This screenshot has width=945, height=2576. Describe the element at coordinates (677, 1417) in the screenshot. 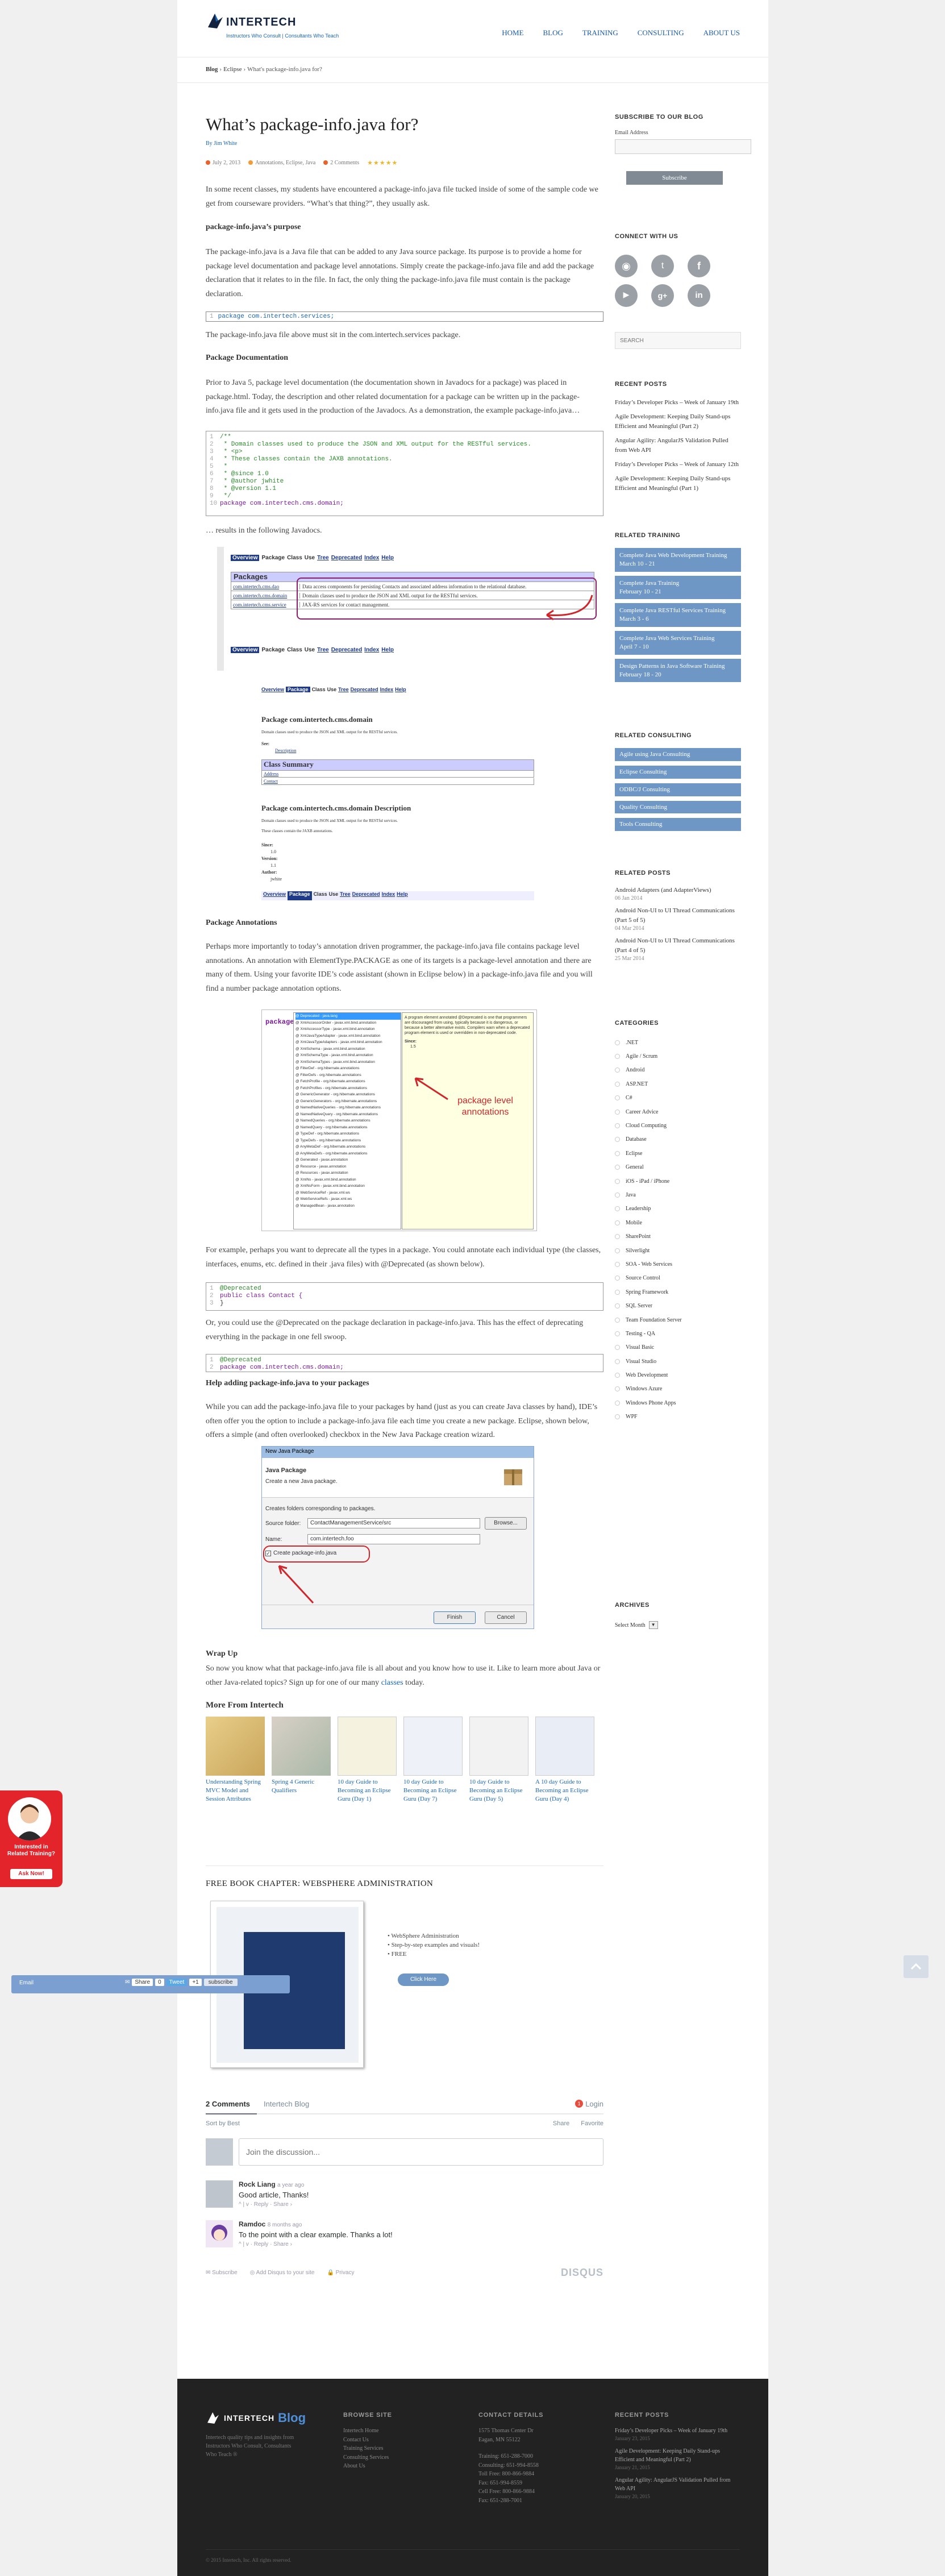

I see `category-link: WPF` at that location.